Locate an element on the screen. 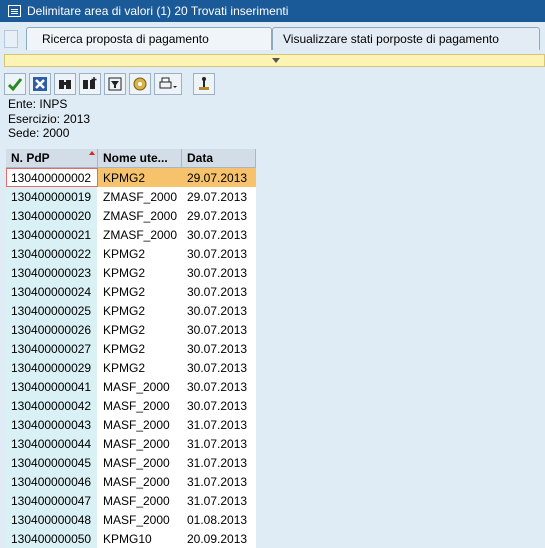  print-button is located at coordinates (168, 84).